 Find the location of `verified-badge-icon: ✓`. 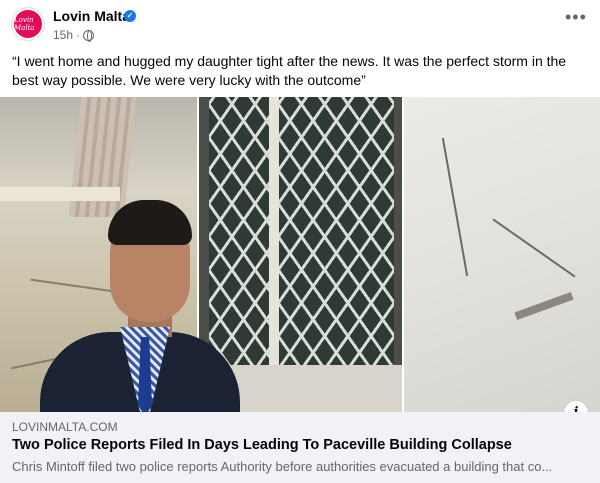

verified-badge-icon: ✓ is located at coordinates (130, 16).